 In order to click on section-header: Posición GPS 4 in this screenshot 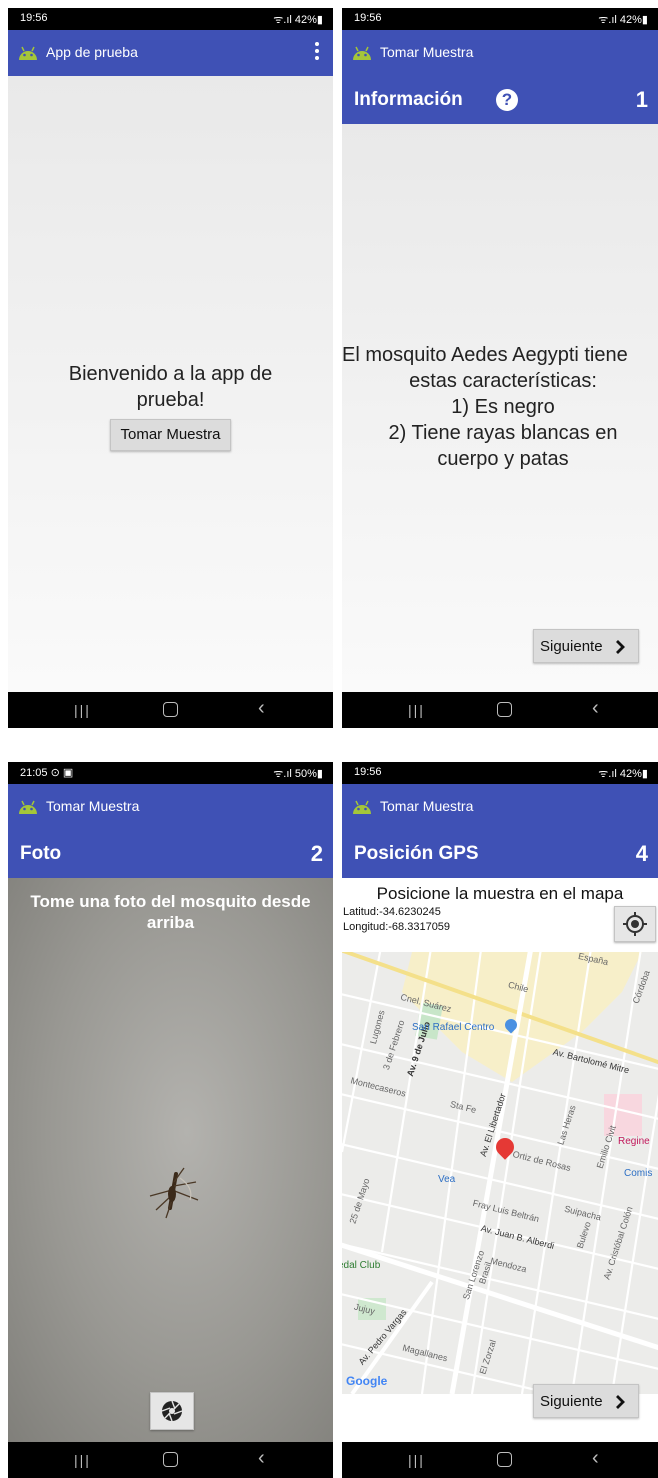, I will do `click(500, 854)`.